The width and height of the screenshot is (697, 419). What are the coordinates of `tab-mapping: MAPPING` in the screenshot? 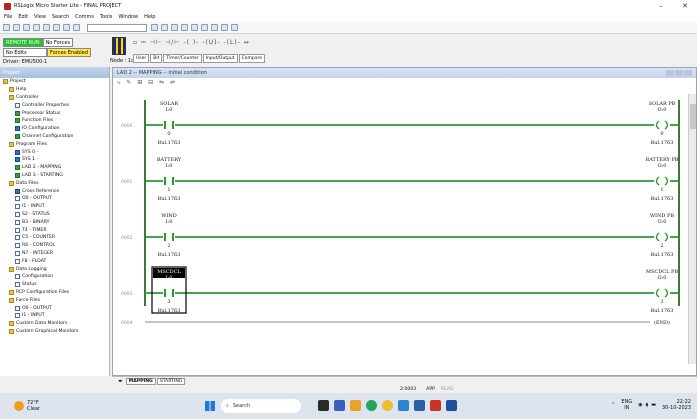 It's located at (140, 381).